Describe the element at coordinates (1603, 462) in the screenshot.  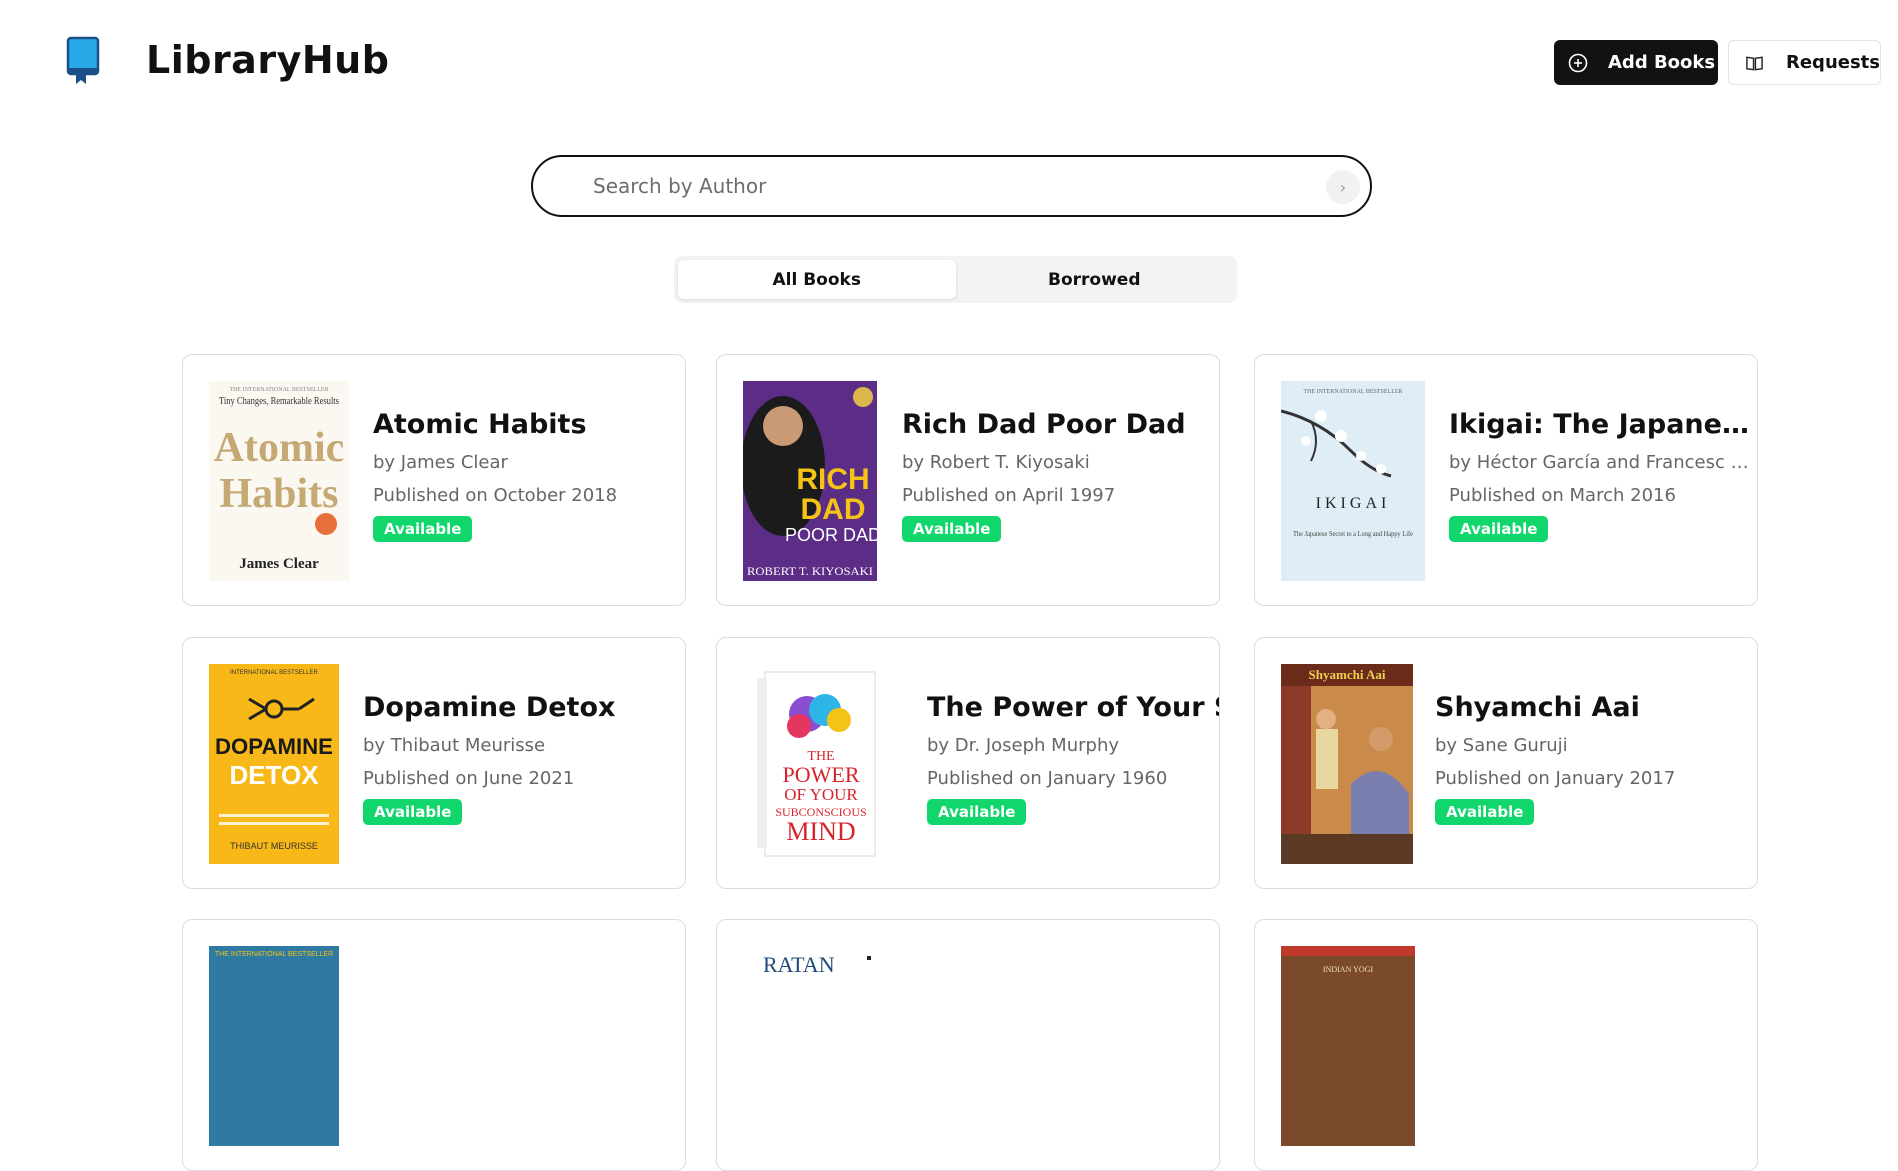
I see `book-author: by Héctor García and Francesc Miralles` at that location.